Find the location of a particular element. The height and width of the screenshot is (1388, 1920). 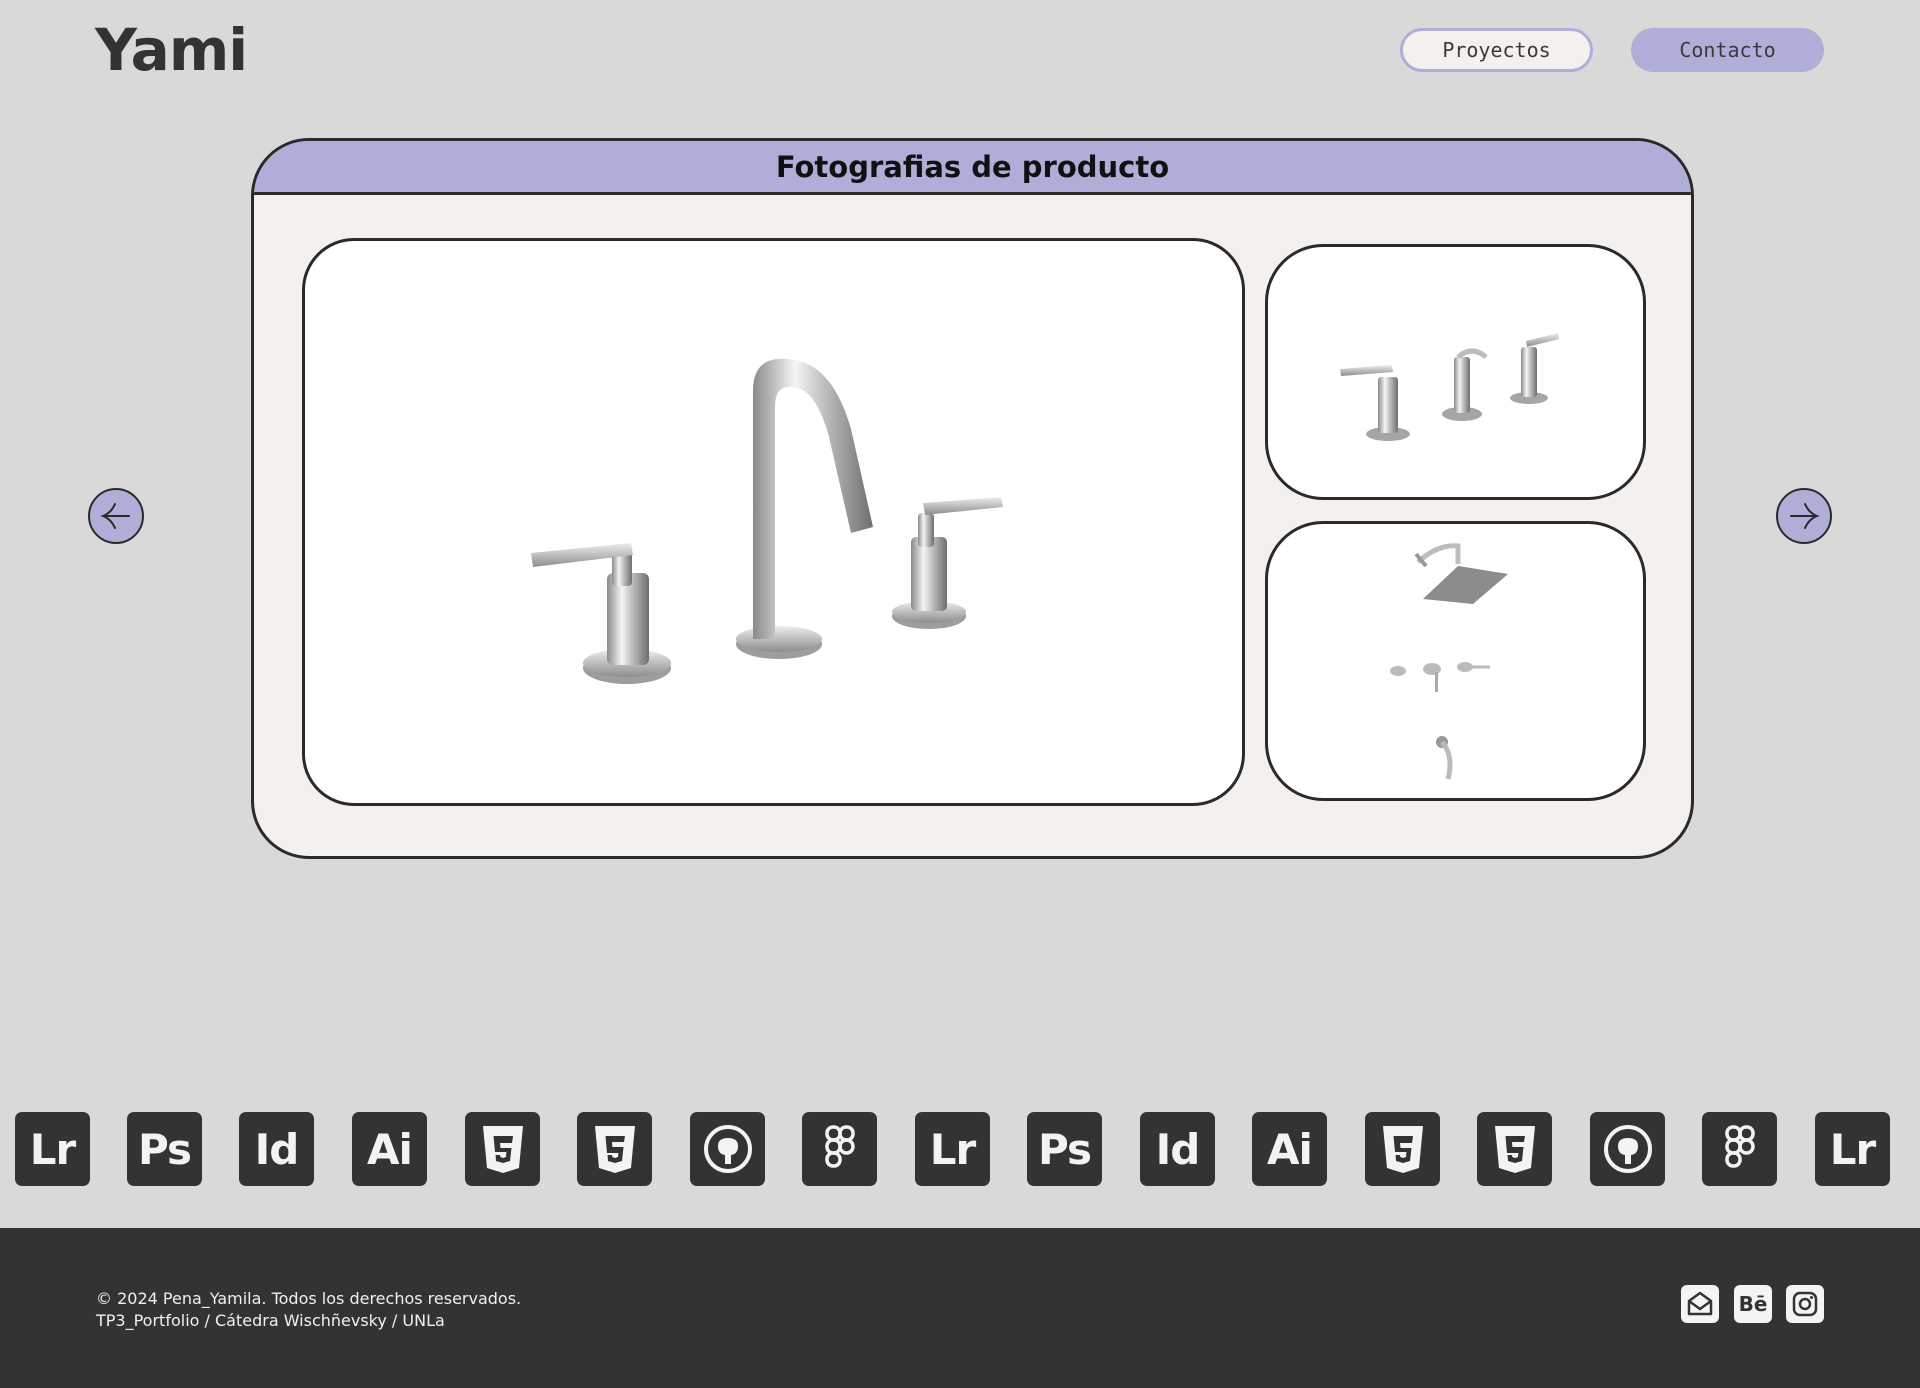

shower-set-image is located at coordinates (1449, 661).